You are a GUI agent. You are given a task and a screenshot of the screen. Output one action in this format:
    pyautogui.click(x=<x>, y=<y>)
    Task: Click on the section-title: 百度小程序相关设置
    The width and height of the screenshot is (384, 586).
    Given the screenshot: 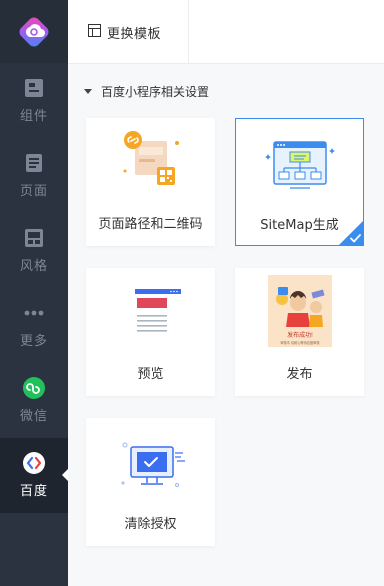 What is the action you would take?
    pyautogui.click(x=155, y=91)
    